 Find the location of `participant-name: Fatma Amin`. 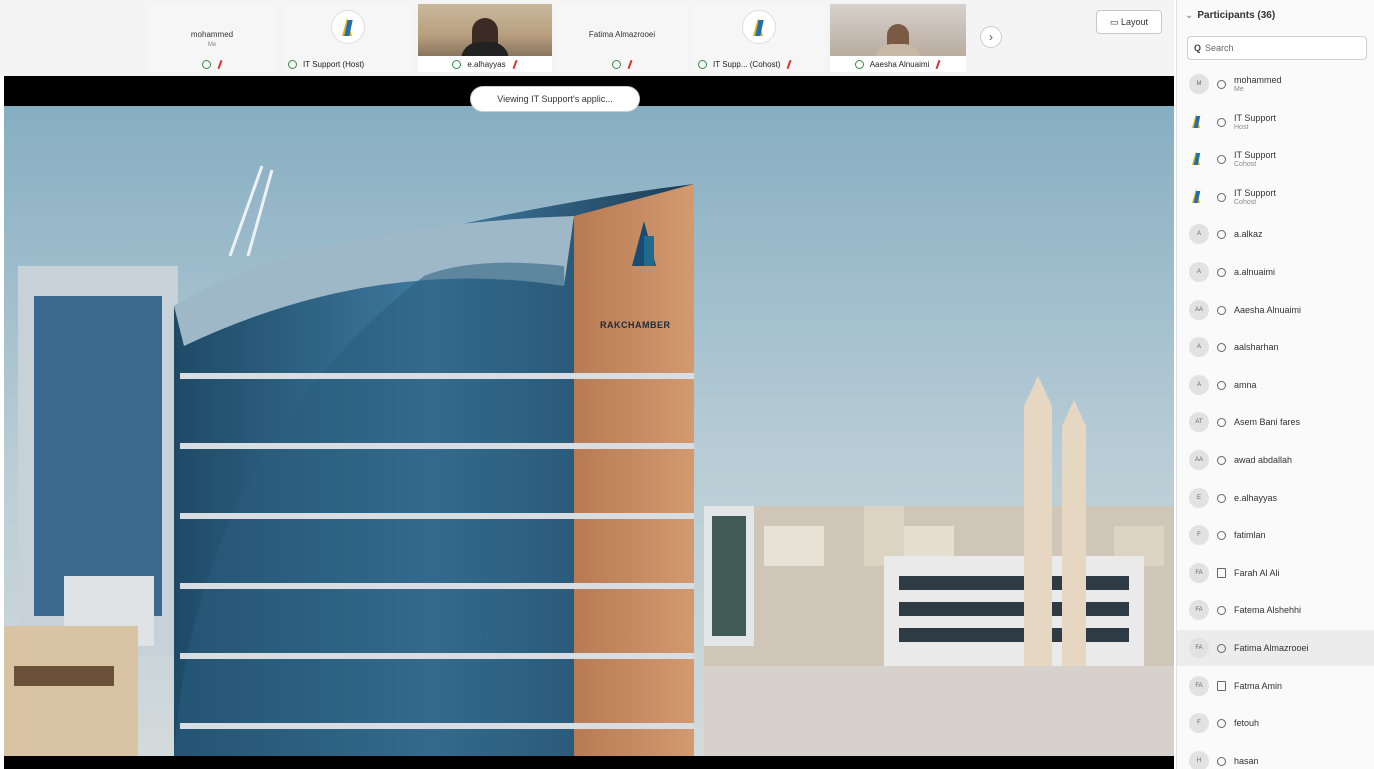

participant-name: Fatma Amin is located at coordinates (1258, 686).